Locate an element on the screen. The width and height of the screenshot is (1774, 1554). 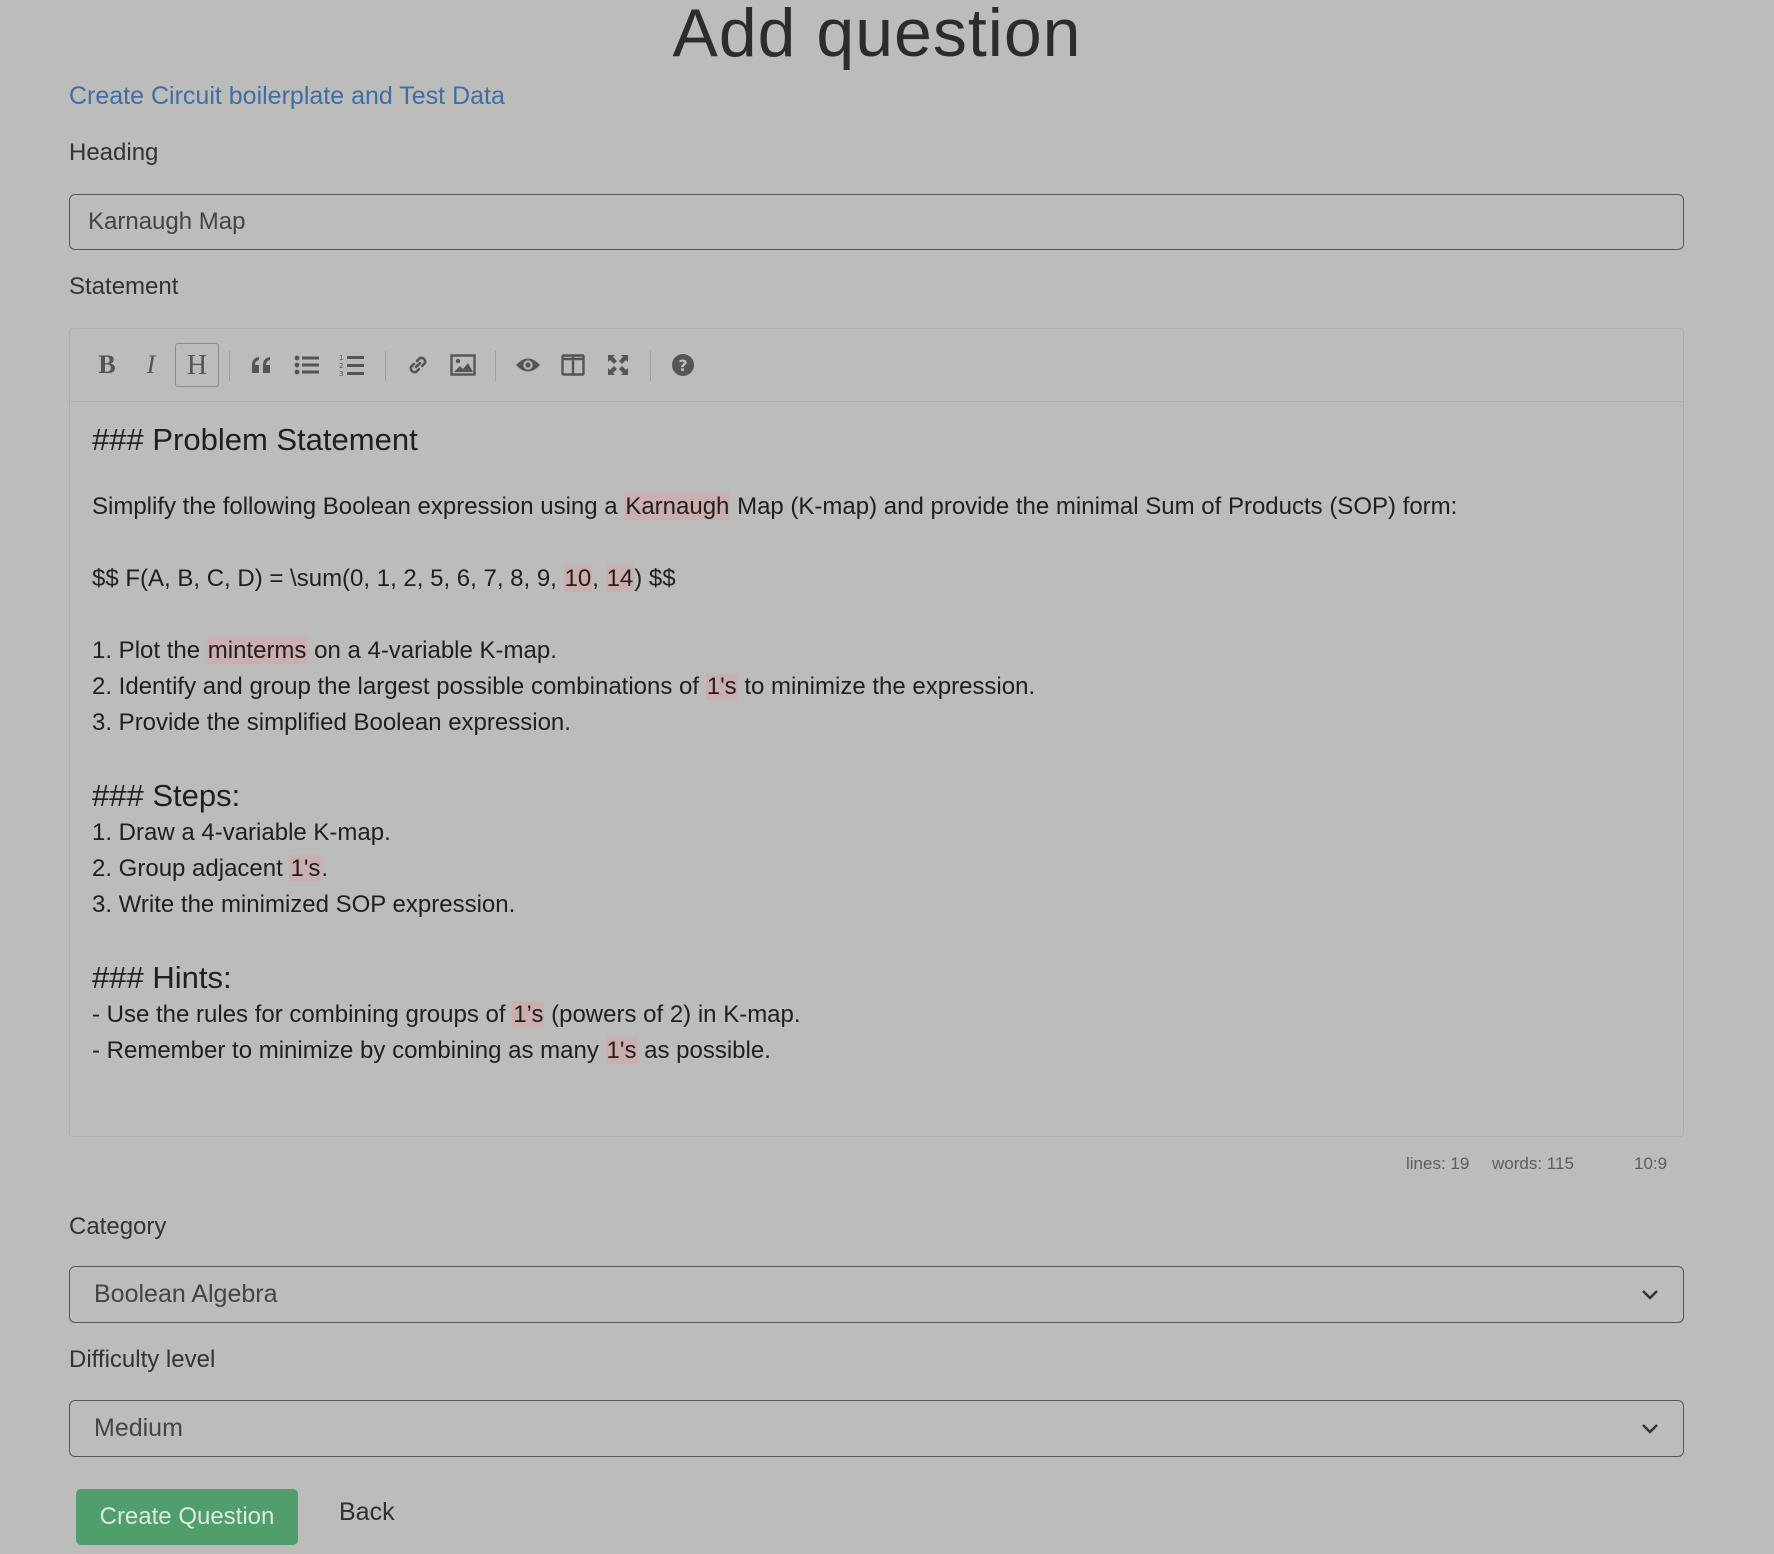
bold-icon: B is located at coordinates (107, 365).